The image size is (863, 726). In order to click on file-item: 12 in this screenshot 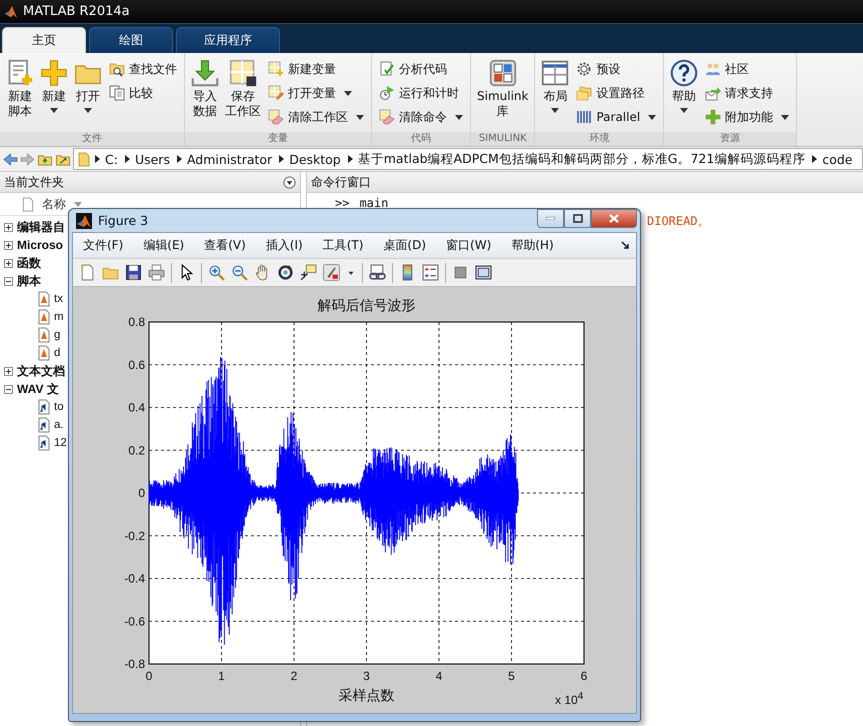, I will do `click(60, 443)`.